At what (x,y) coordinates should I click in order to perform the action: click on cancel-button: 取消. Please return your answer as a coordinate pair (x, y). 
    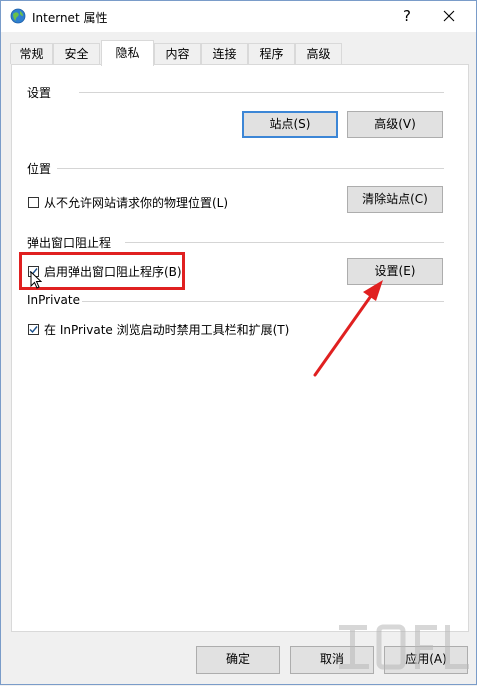
    Looking at the image, I should click on (332, 660).